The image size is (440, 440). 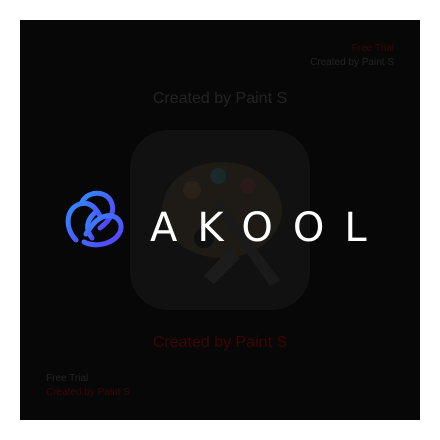 I want to click on watermark-created-by-lower: Created by Paint S, so click(x=220, y=342).